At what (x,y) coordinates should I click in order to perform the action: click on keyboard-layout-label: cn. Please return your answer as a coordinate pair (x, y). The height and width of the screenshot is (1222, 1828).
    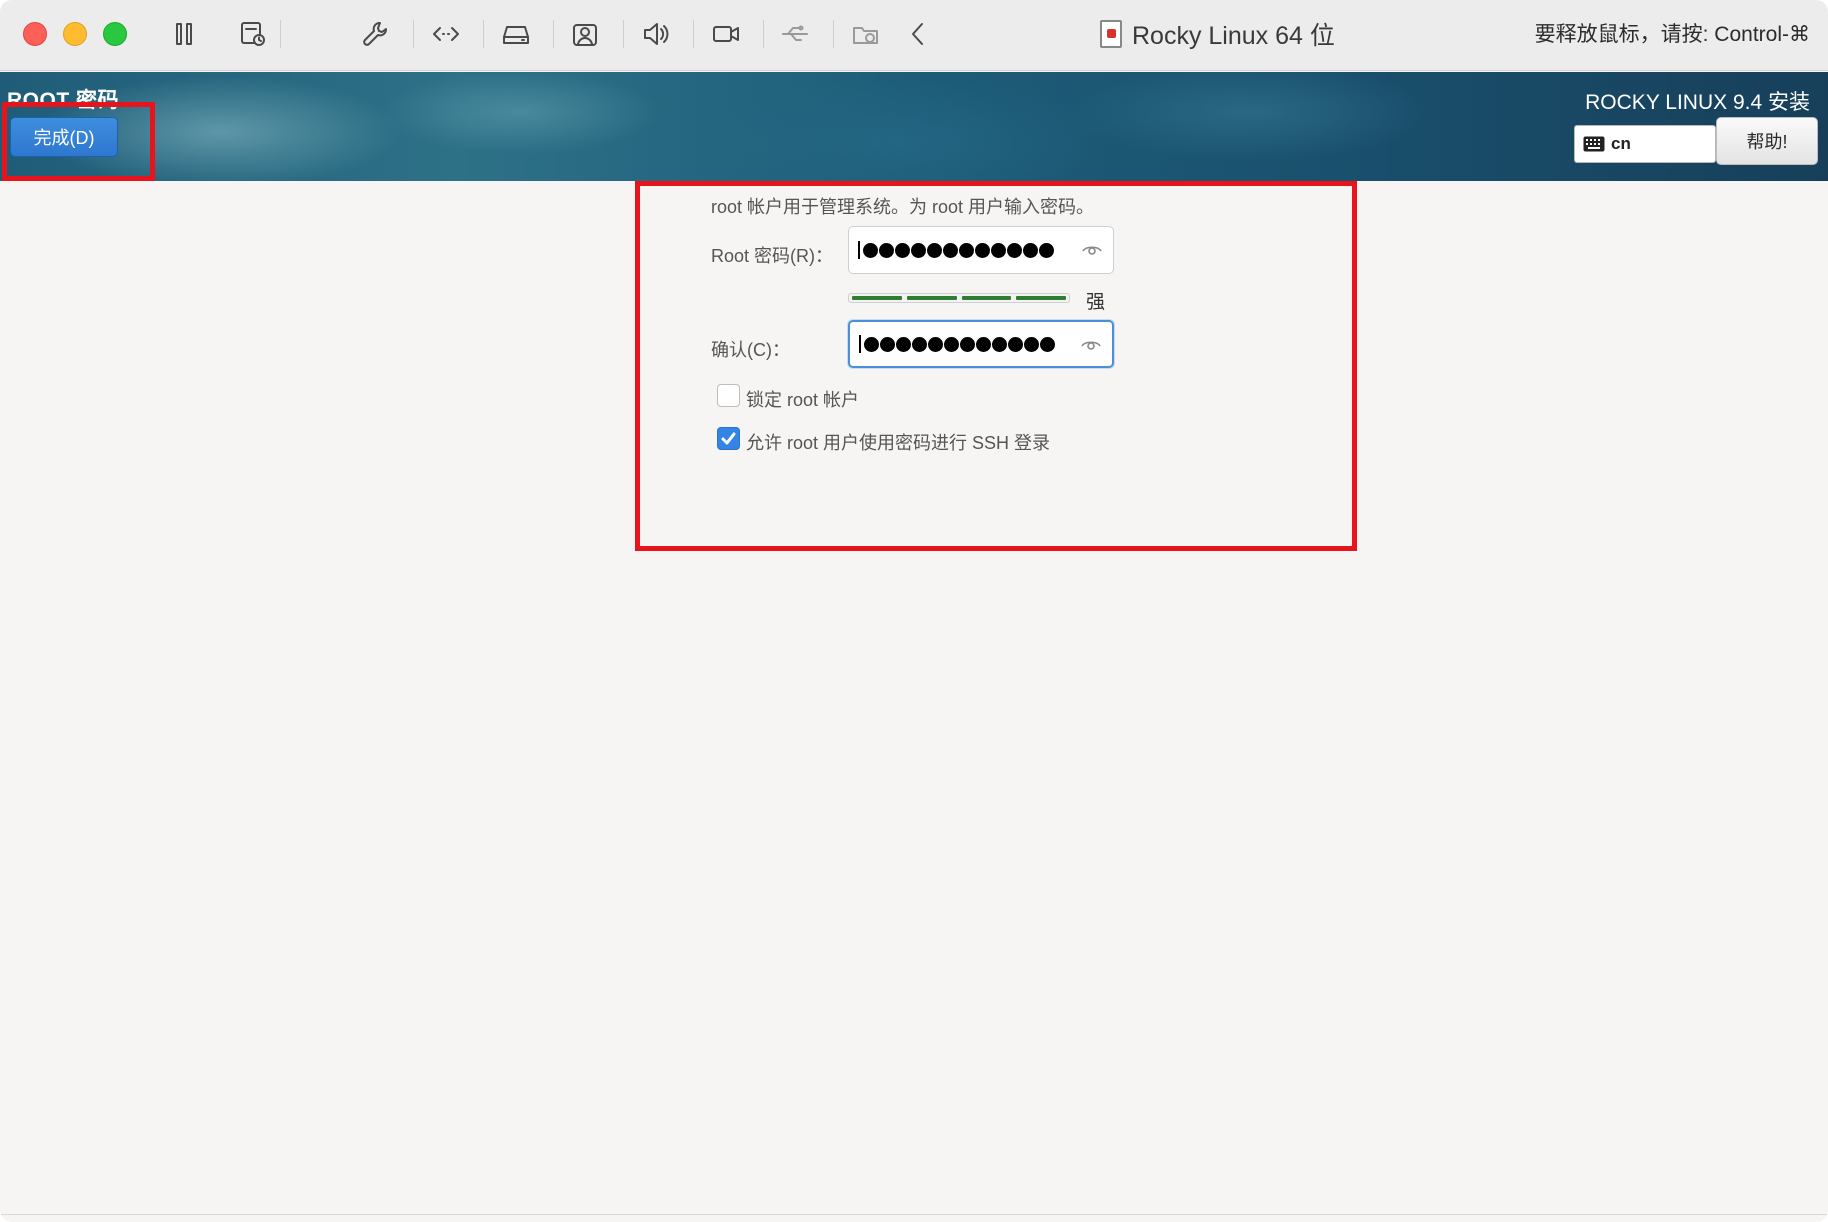
    Looking at the image, I should click on (1621, 143).